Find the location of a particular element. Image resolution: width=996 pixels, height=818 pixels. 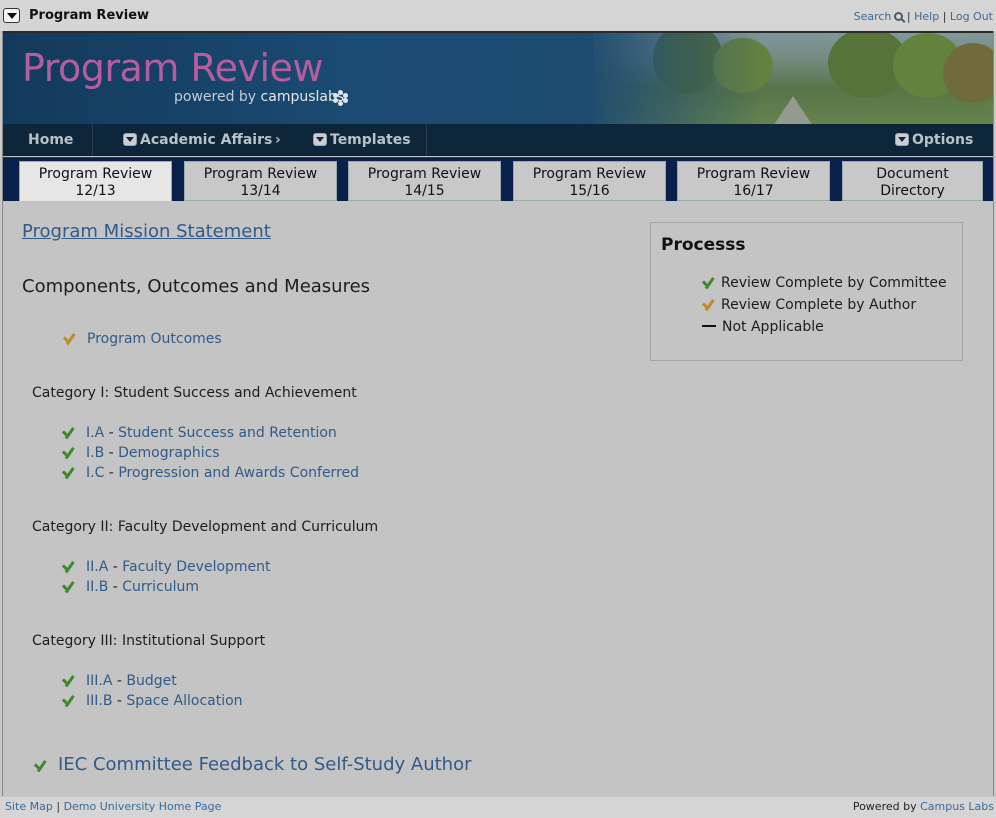

legend-title: Processs is located at coordinates (703, 245).